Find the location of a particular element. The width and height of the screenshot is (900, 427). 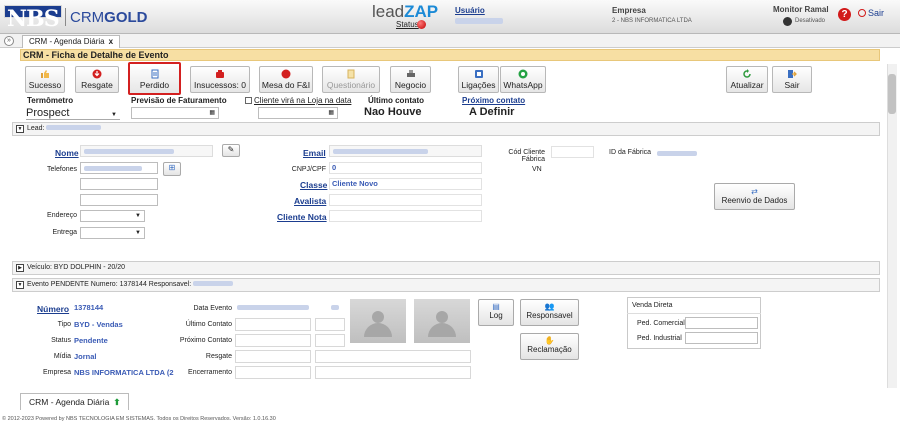

reenvio-dados-button: ⇄ Reenvio de Dados is located at coordinates (754, 196).